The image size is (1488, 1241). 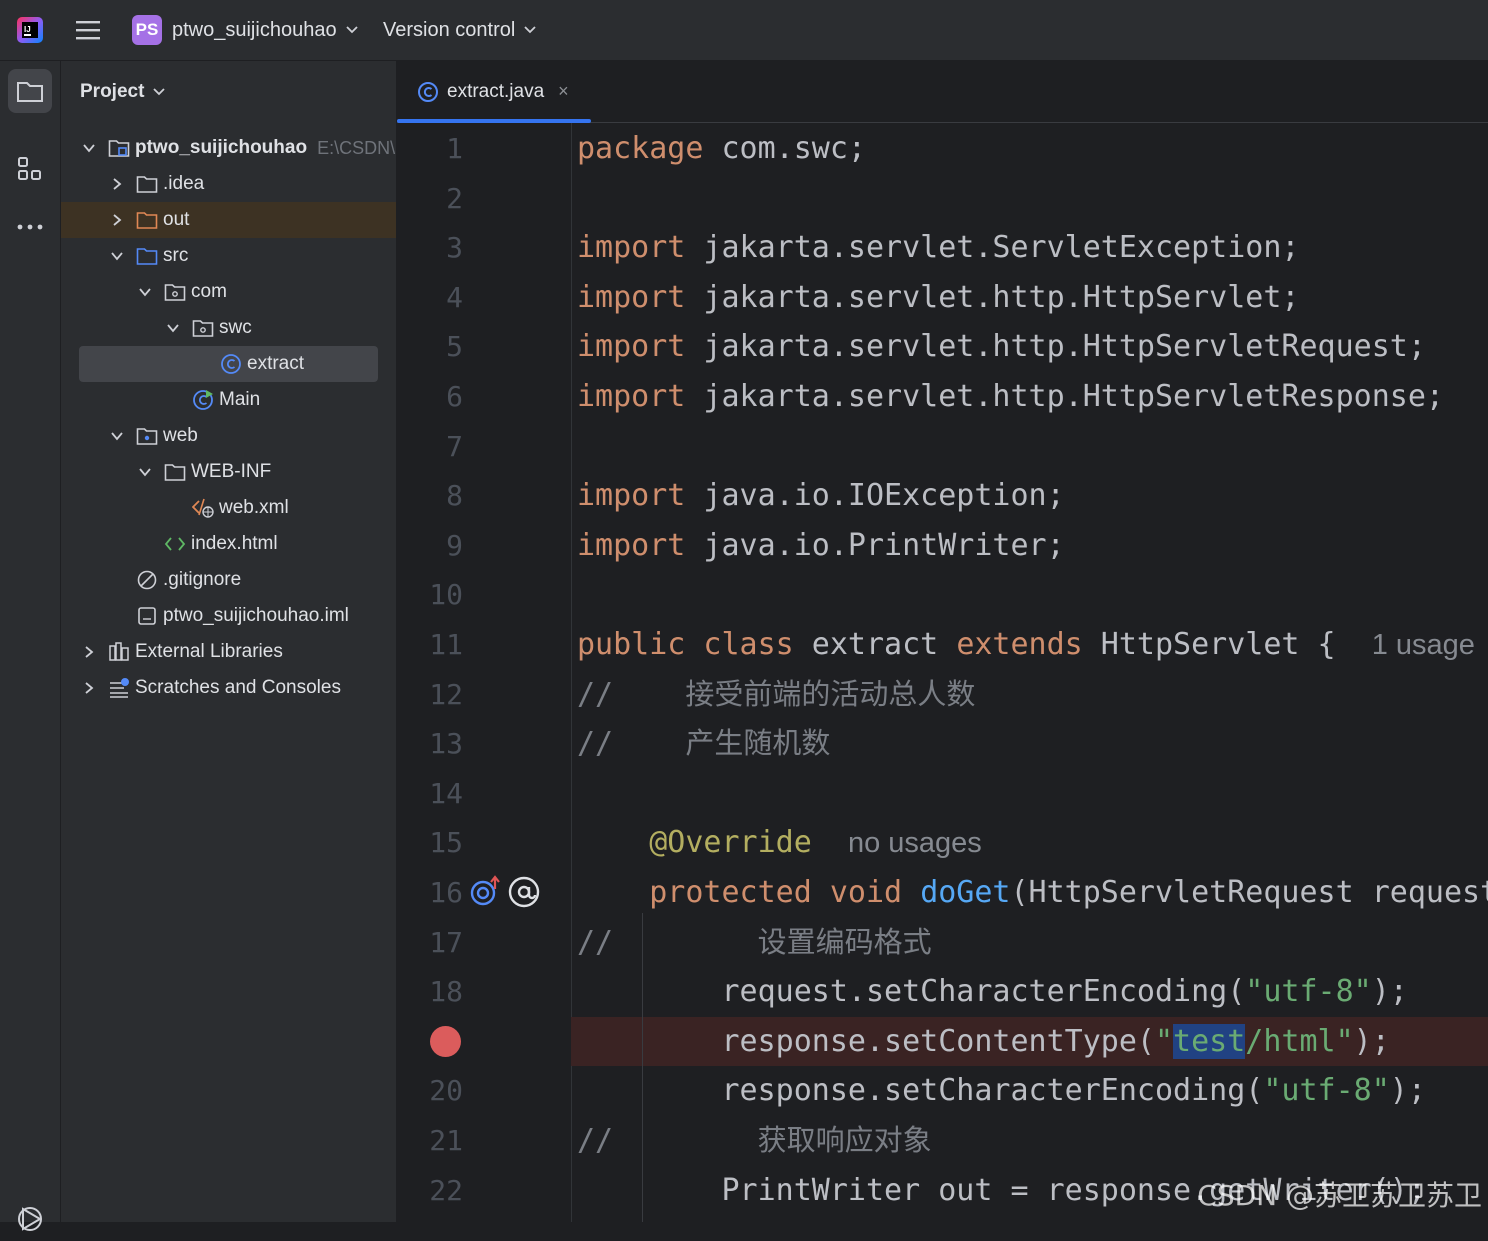 What do you see at coordinates (228, 256) in the screenshot?
I see `tree-item-src: src` at bounding box center [228, 256].